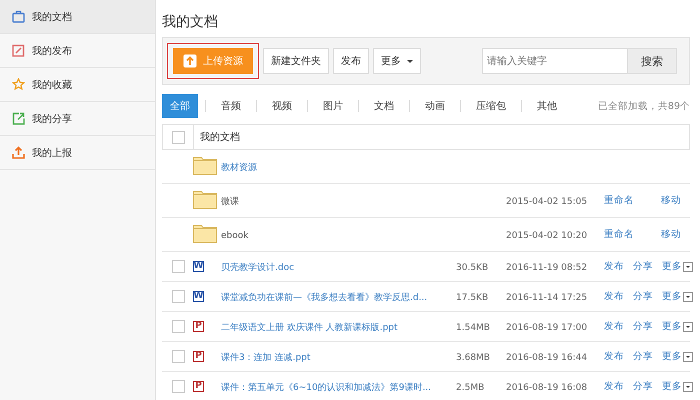  I want to click on modified-date: 2016-08-19 16:44, so click(547, 358).